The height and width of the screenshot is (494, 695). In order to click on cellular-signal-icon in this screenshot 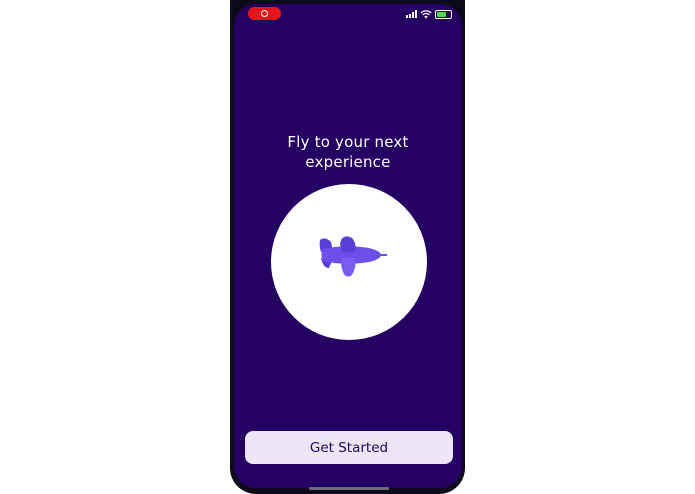, I will do `click(411, 14)`.